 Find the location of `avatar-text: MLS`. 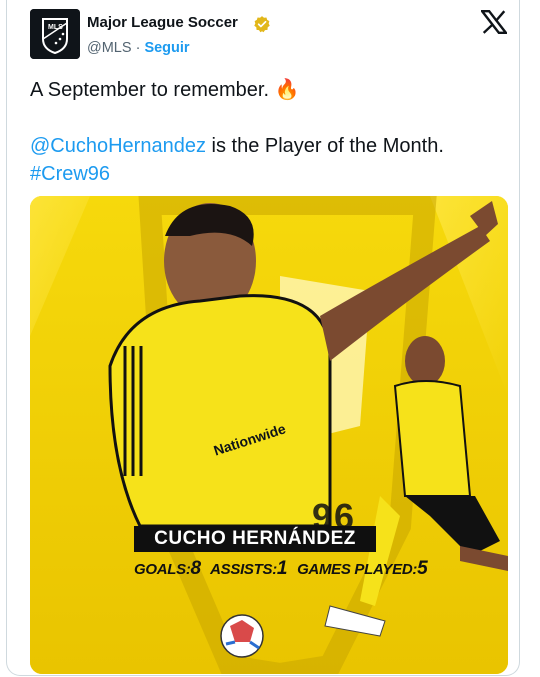

avatar-text: MLS is located at coordinates (55, 27).